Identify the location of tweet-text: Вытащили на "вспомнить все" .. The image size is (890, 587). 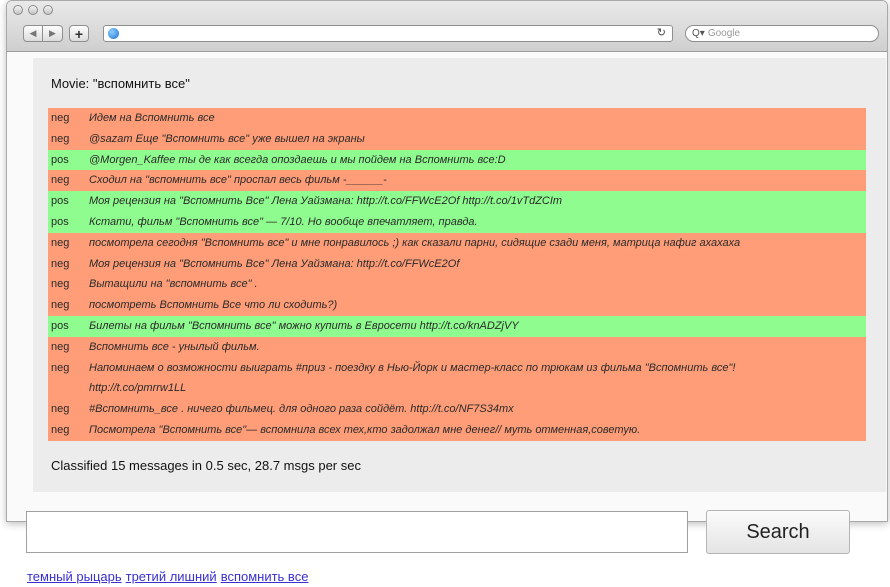
(173, 284).